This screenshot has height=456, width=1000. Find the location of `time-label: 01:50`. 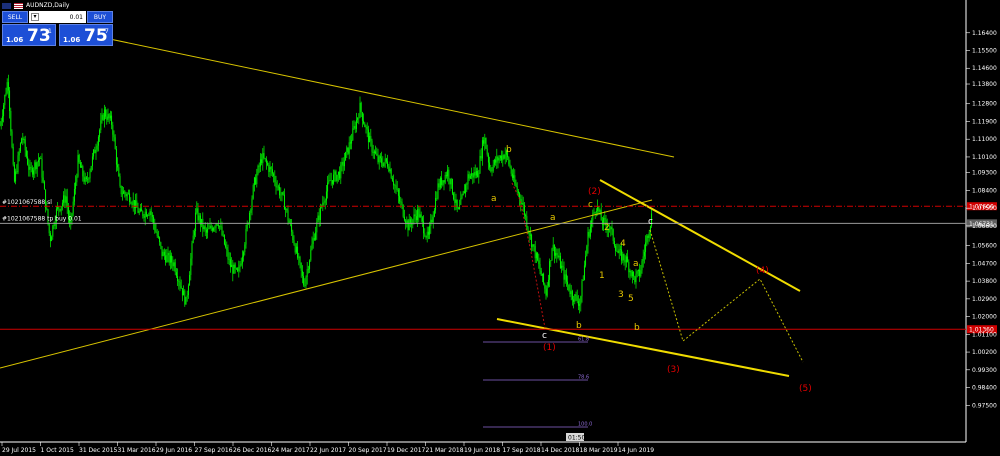

time-label: 01:50 is located at coordinates (576, 438).